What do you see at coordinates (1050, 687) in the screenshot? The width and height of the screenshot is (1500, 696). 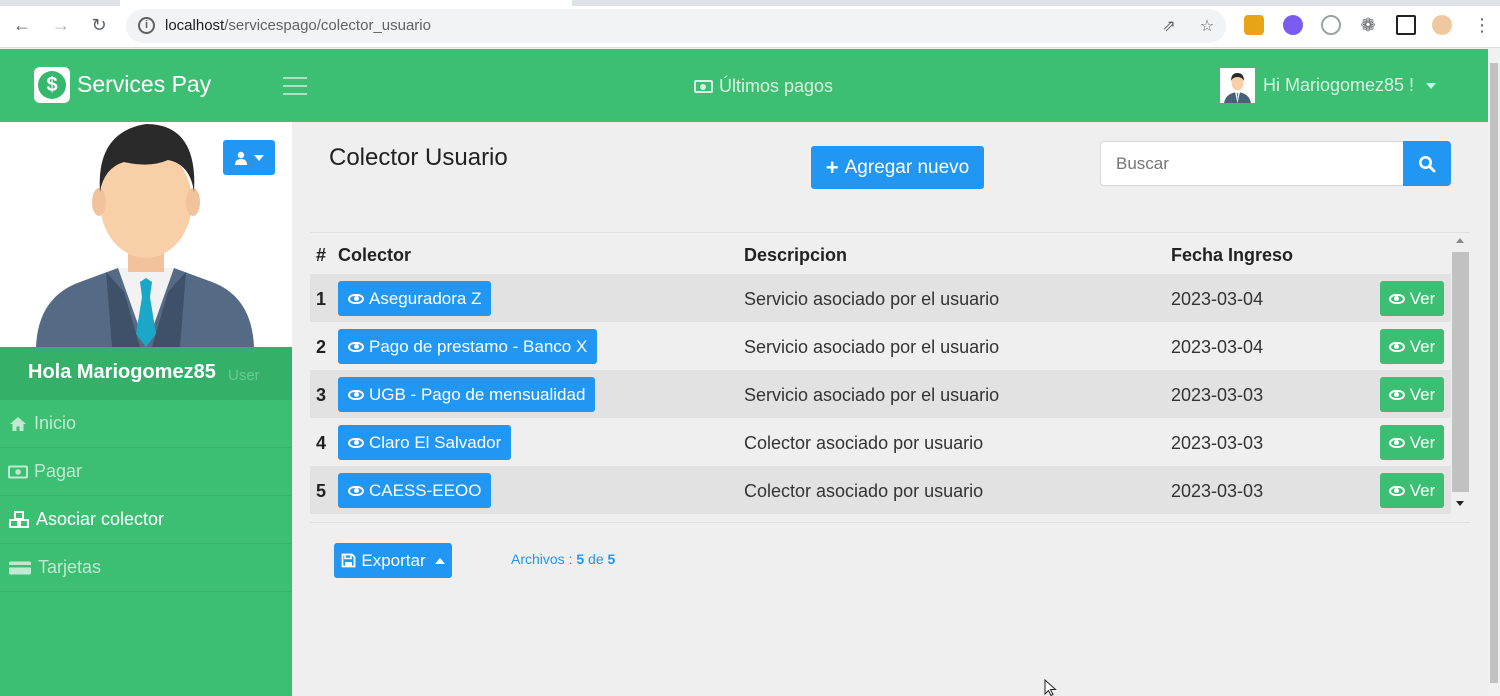 I see `mouse-cursor-icon` at bounding box center [1050, 687].